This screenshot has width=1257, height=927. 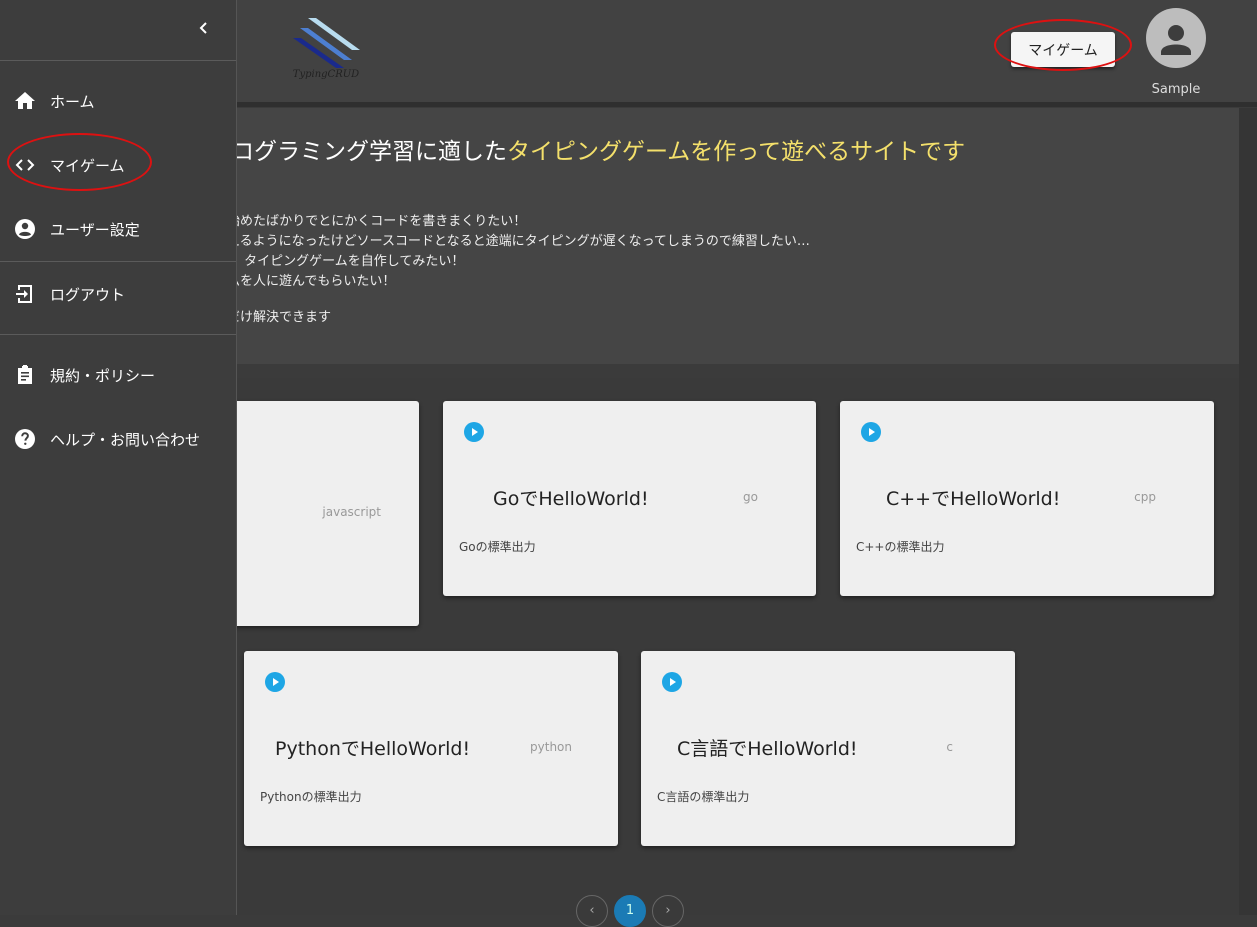 What do you see at coordinates (373, 749) in the screenshot?
I see `card-title: PythonでHelloWorld!` at bounding box center [373, 749].